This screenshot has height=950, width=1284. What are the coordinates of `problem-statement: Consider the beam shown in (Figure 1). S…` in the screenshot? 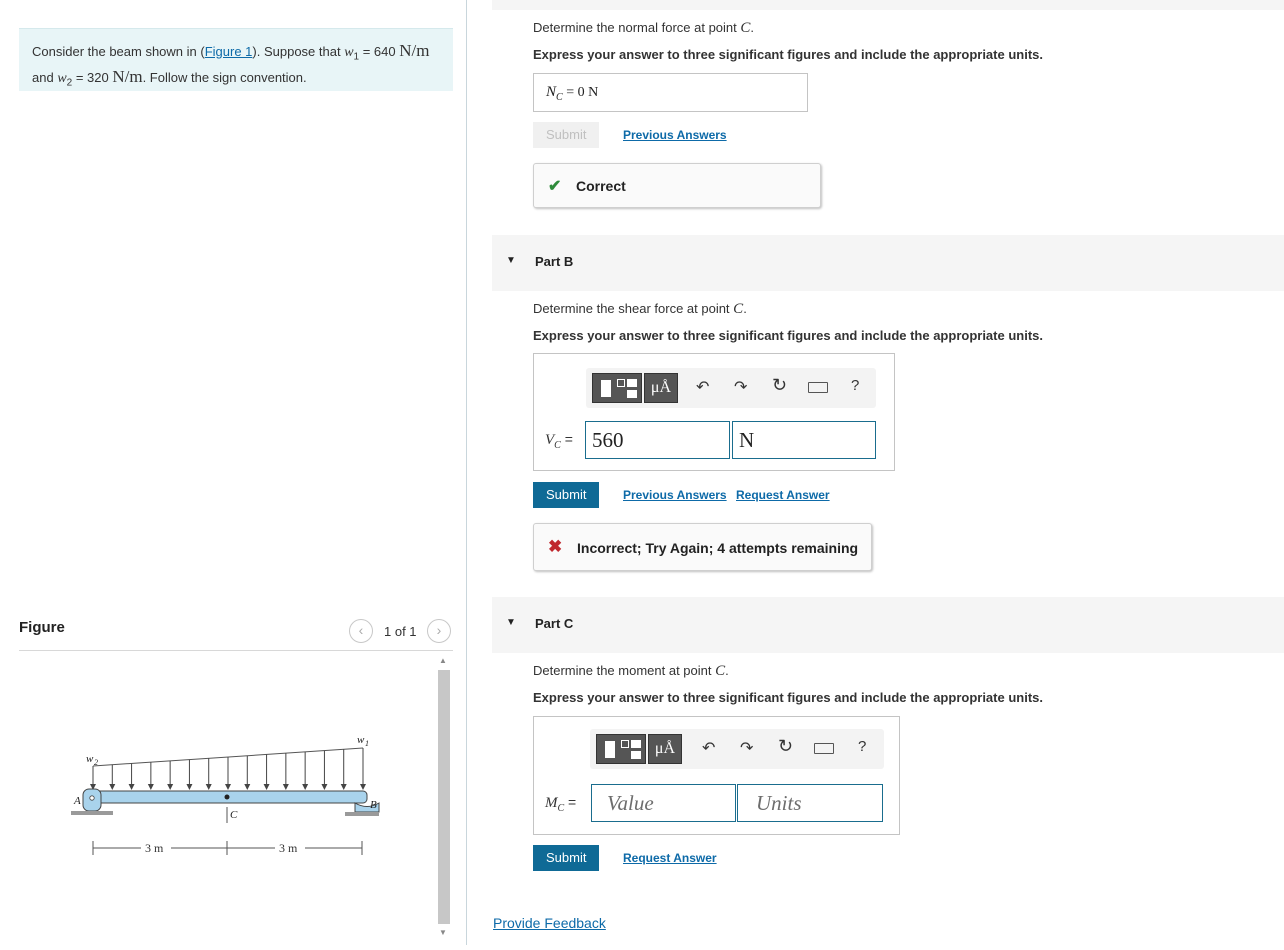 It's located at (236, 59).